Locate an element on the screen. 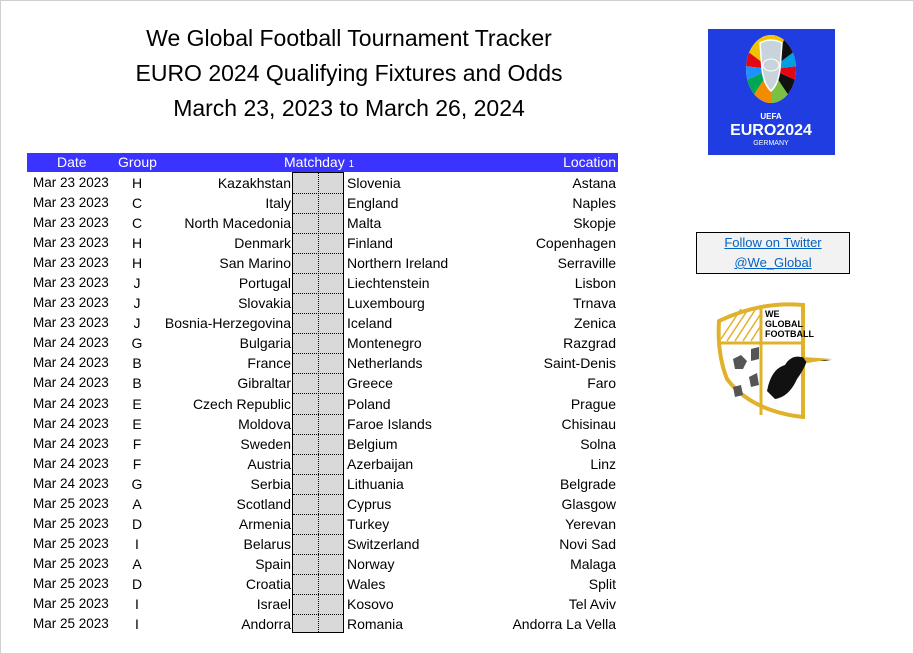 Image resolution: width=913 pixels, height=653 pixels. header-group: Group is located at coordinates (137, 162).